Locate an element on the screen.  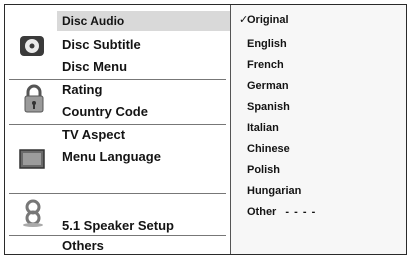
menu-item-tv-aspect: TV Aspect is located at coordinates (144, 135).